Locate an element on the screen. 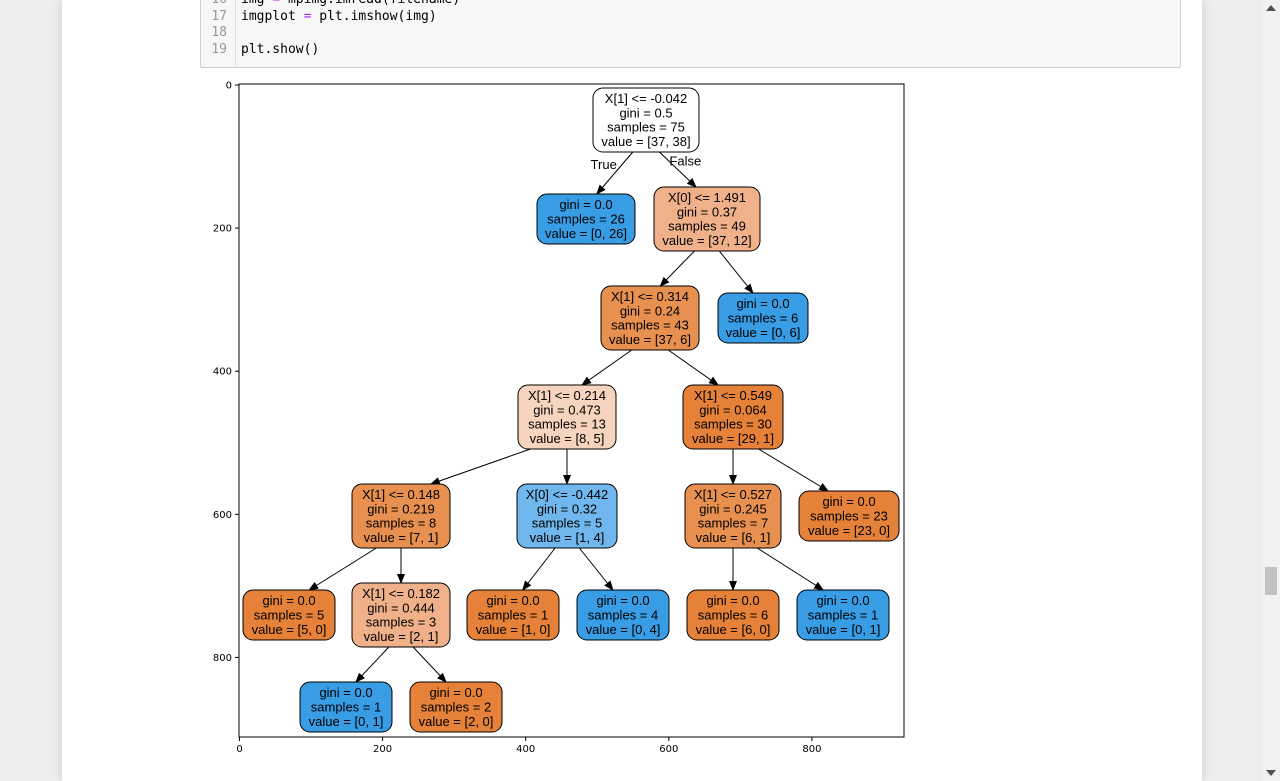 The height and width of the screenshot is (781, 1280). tree-node-text: X[0] <= 1.491 is located at coordinates (707, 197).